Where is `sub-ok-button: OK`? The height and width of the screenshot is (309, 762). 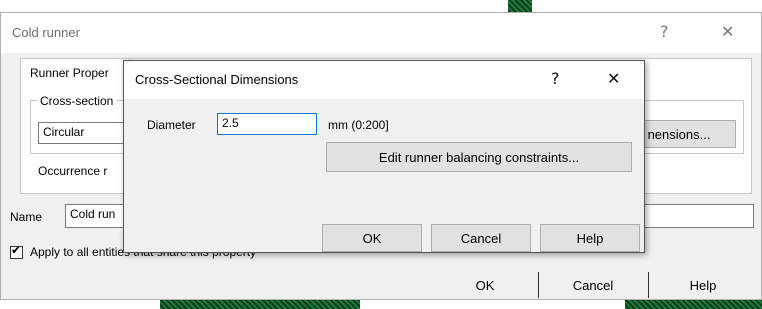
sub-ok-button: OK is located at coordinates (372, 238).